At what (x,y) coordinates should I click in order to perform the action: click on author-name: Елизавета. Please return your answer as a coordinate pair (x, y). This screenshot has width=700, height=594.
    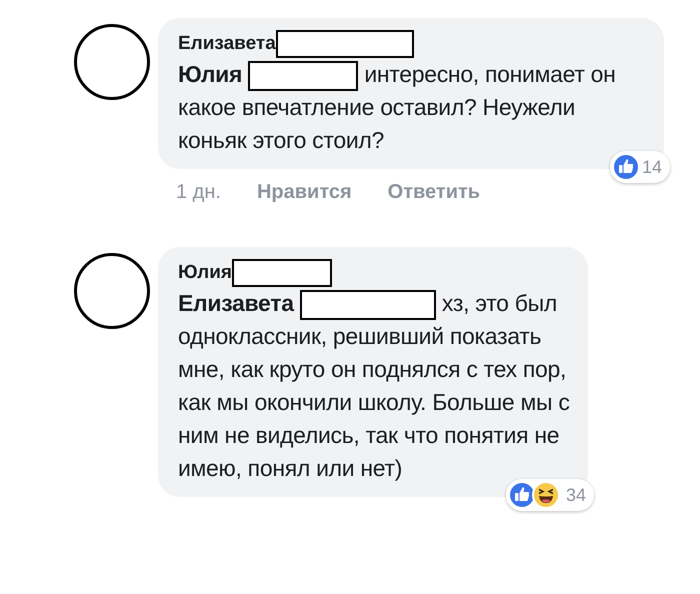
    Looking at the image, I should click on (227, 44).